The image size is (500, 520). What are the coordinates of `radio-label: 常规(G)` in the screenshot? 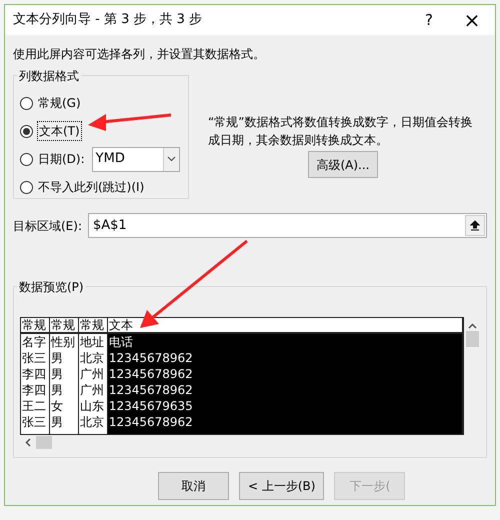 It's located at (59, 103).